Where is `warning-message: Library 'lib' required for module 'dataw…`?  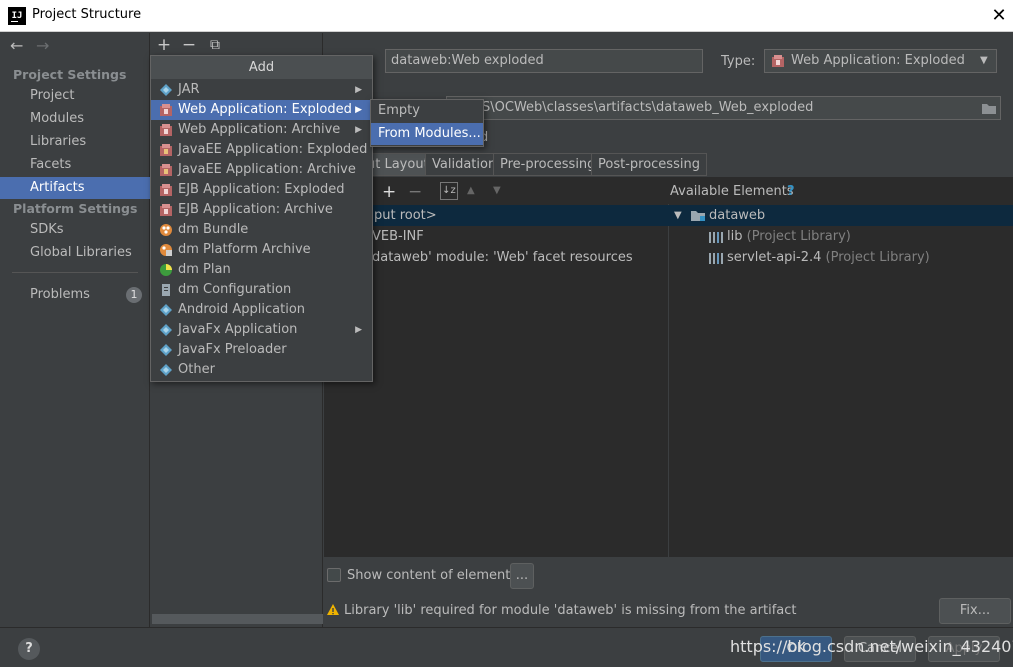 warning-message: Library 'lib' required for module 'dataw… is located at coordinates (570, 610).